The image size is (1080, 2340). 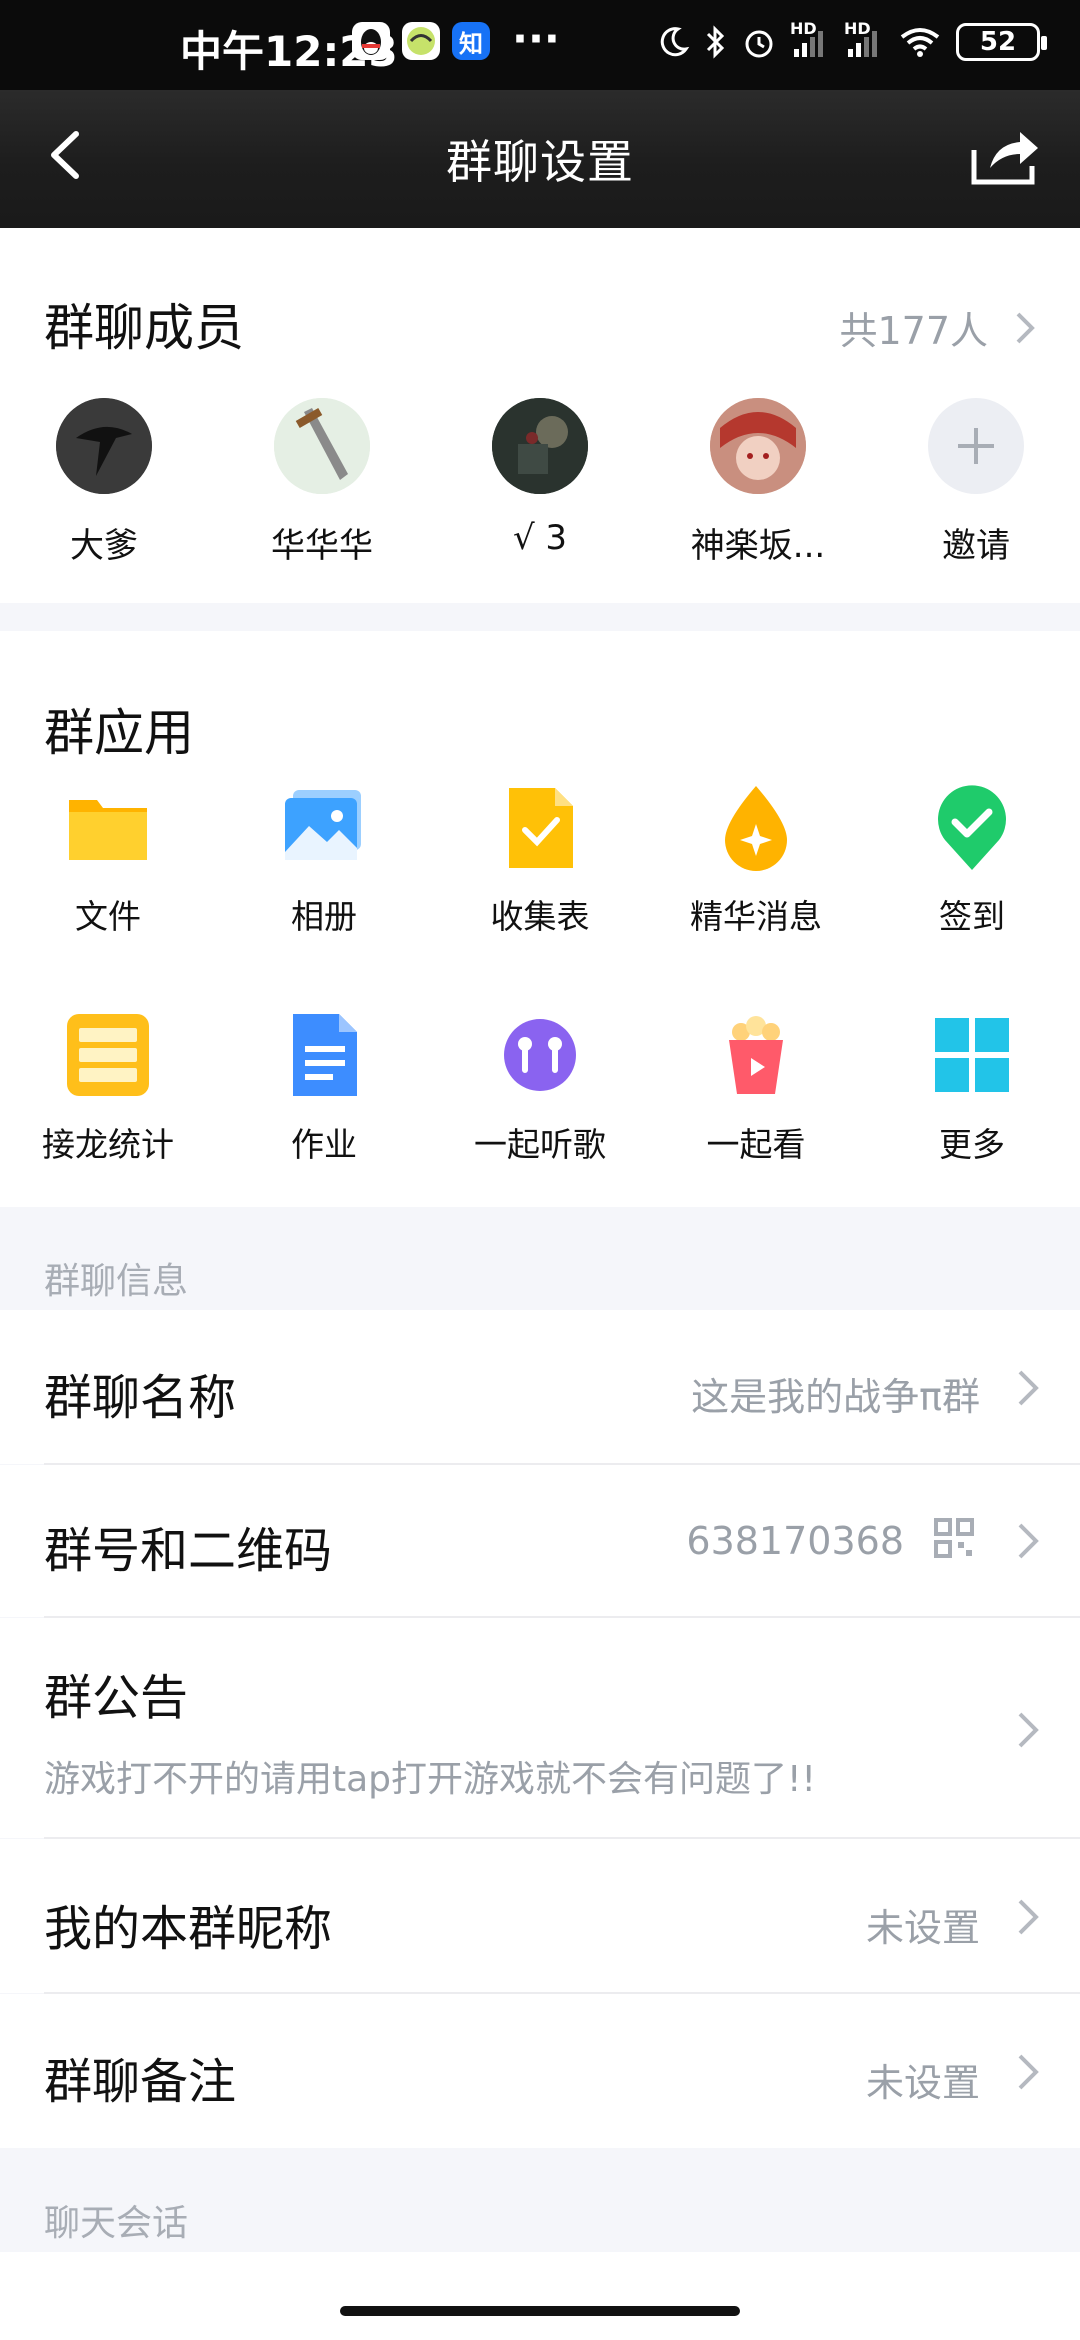 I want to click on share-icon, so click(x=1004, y=158).